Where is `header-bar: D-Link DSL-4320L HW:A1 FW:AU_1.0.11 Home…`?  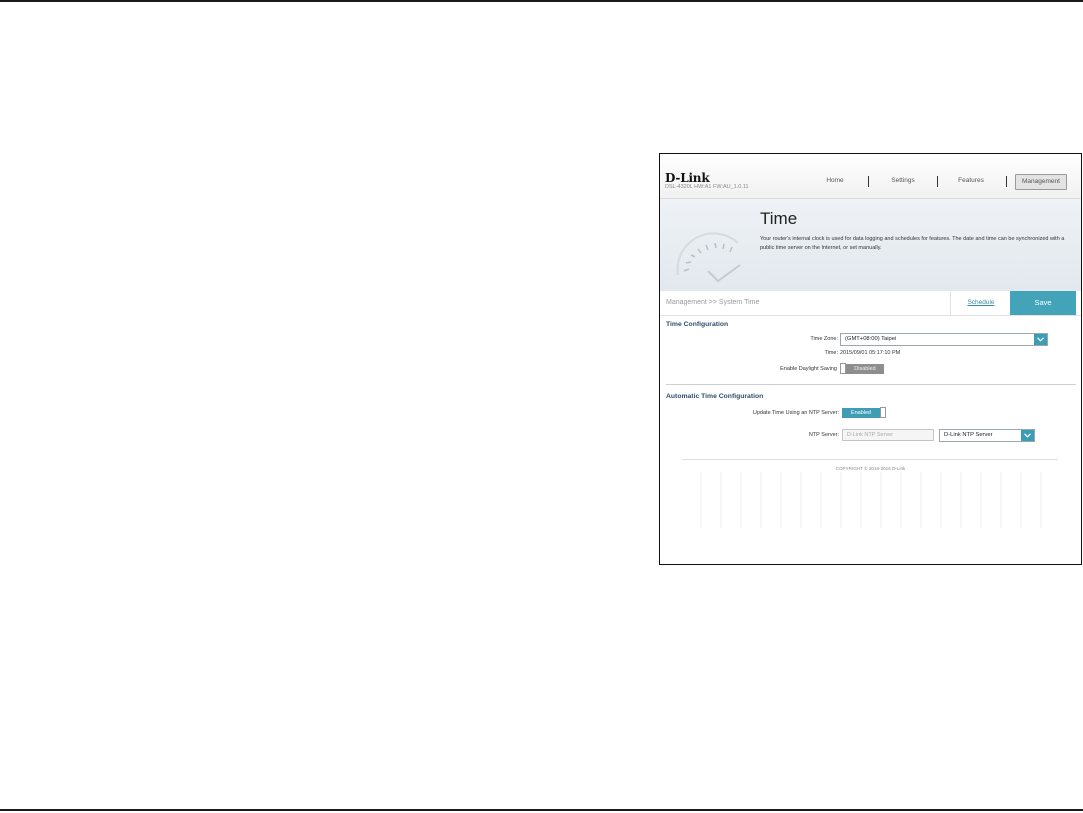
header-bar: D-Link DSL-4320L HW:A1 FW:AU_1.0.11 Home… is located at coordinates (870, 176).